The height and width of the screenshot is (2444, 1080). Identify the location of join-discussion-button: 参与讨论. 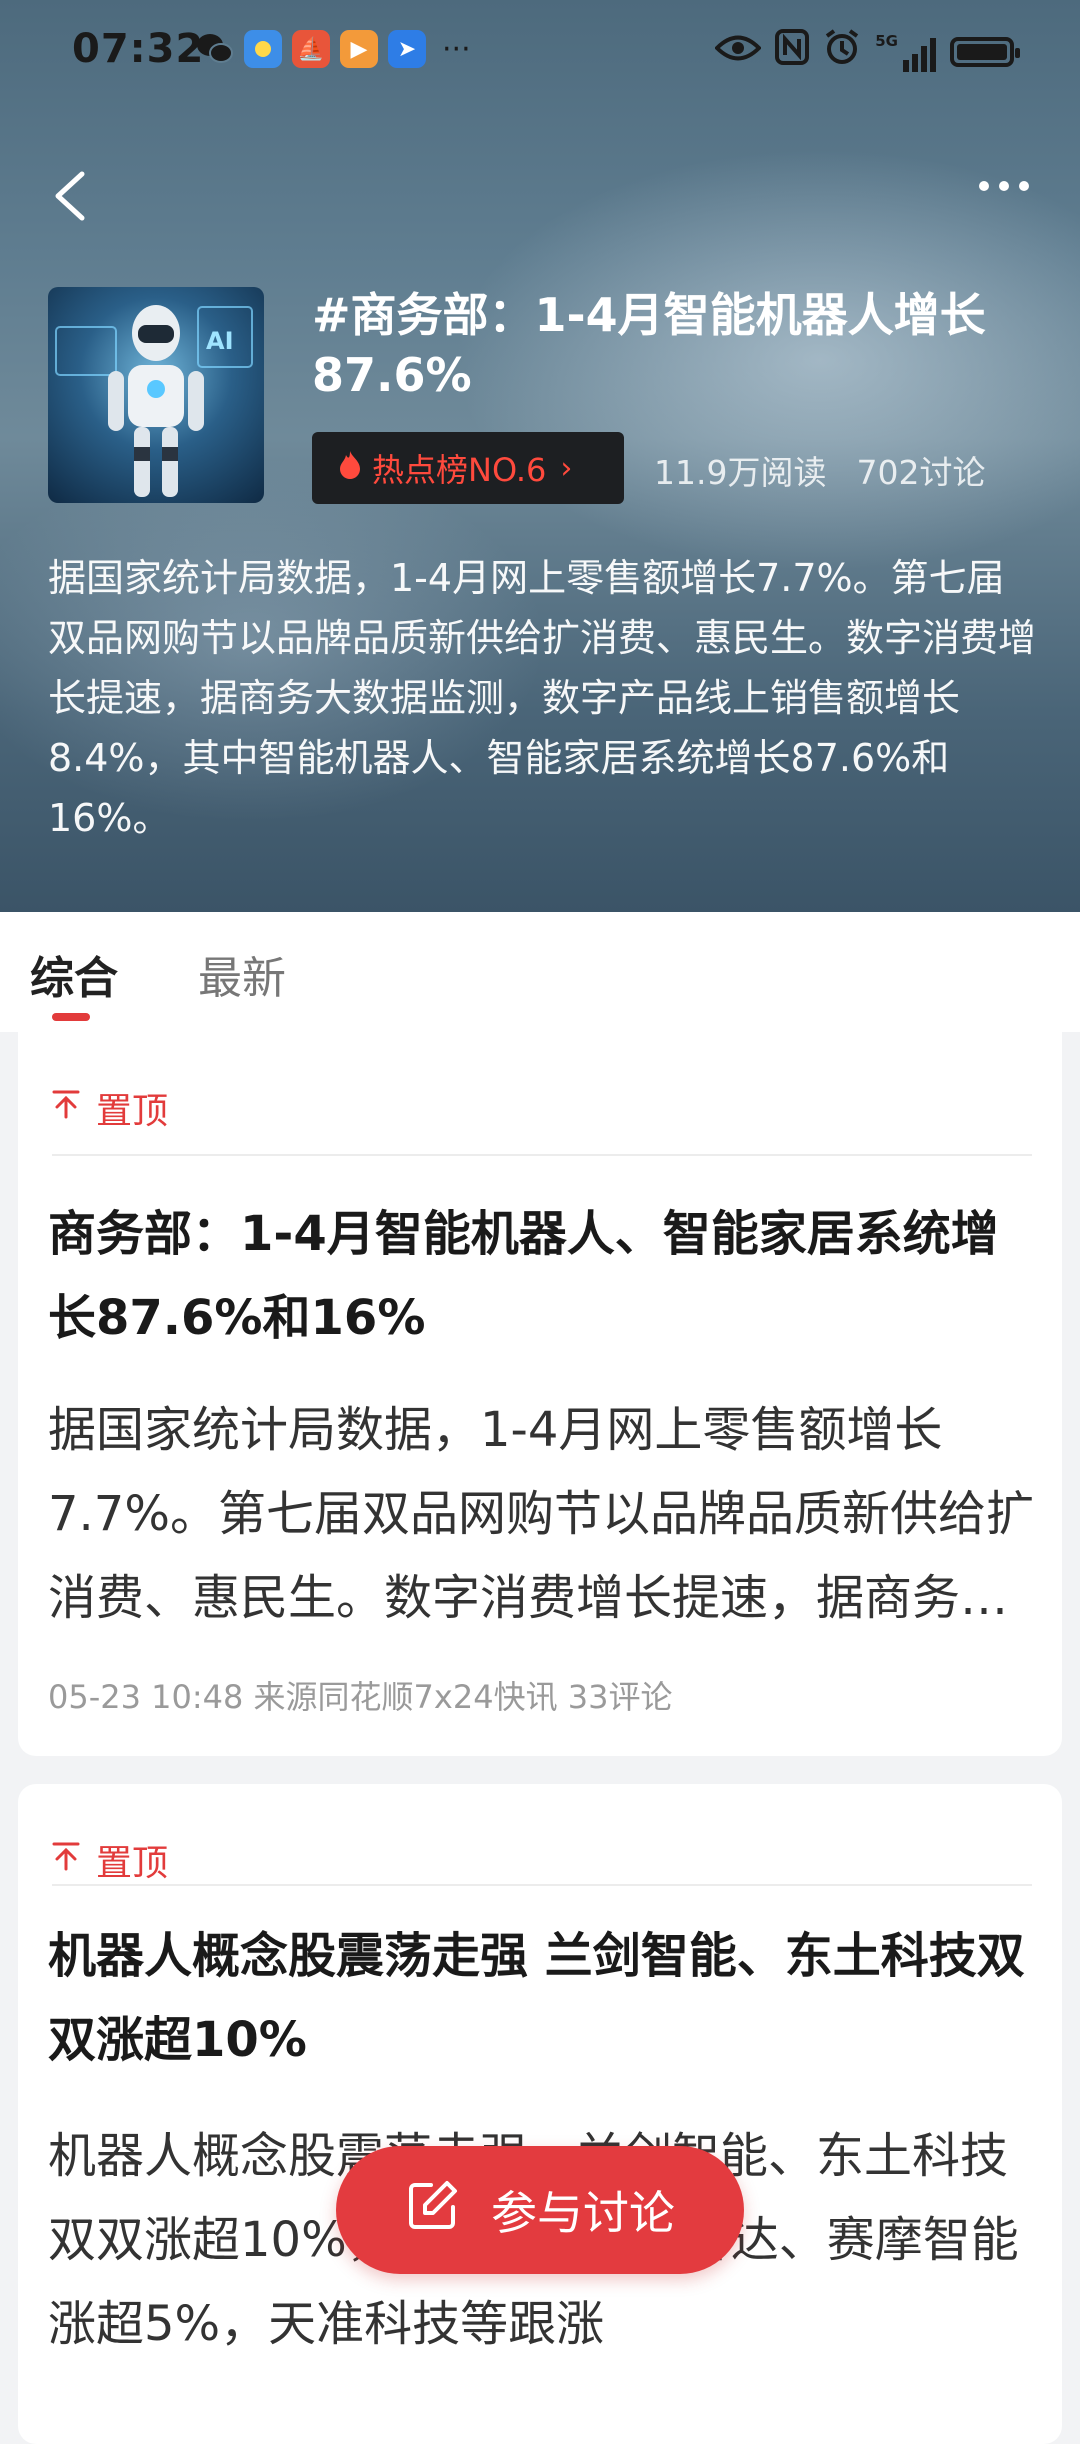
(540, 2210).